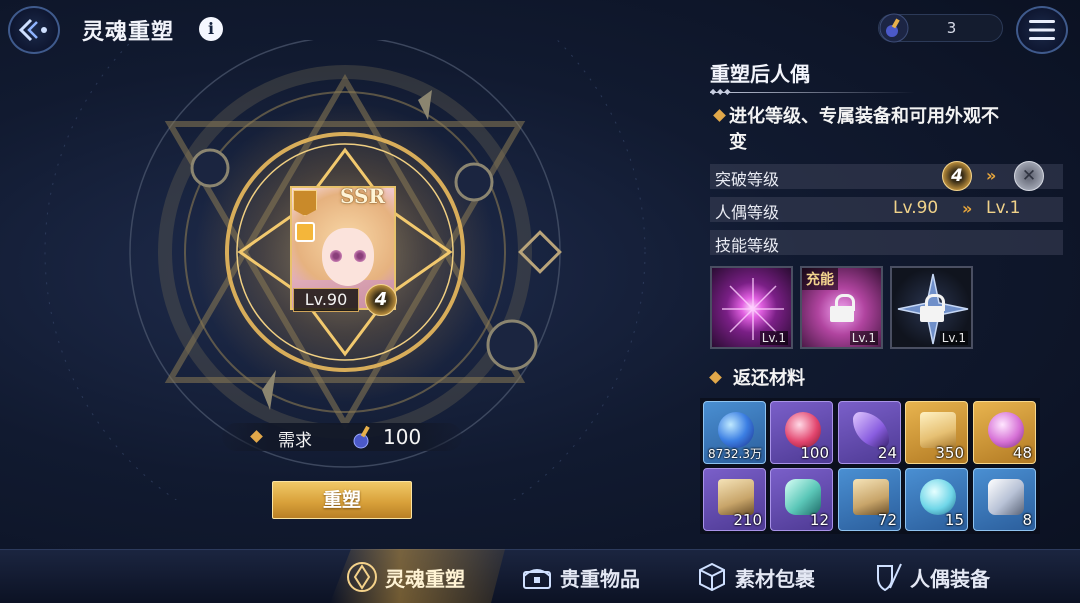  I want to click on material-qty: 8, so click(1027, 520).